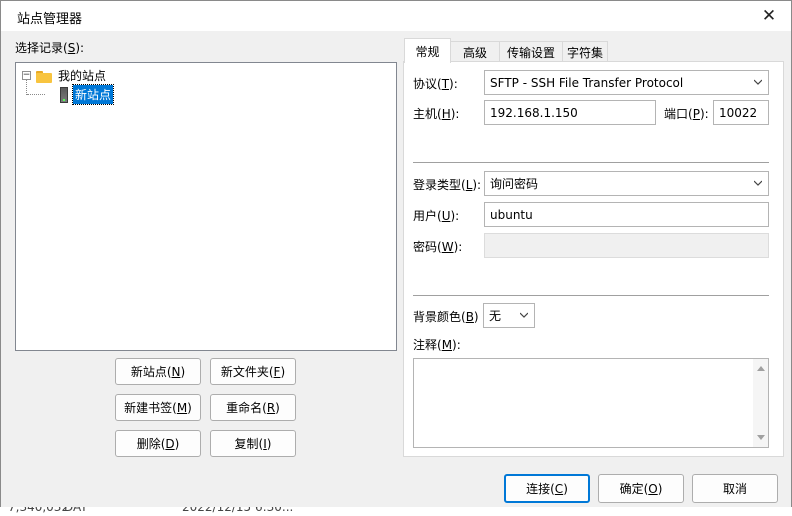 This screenshot has height=516, width=792. I want to click on tab-advanced: 高级, so click(475, 51).